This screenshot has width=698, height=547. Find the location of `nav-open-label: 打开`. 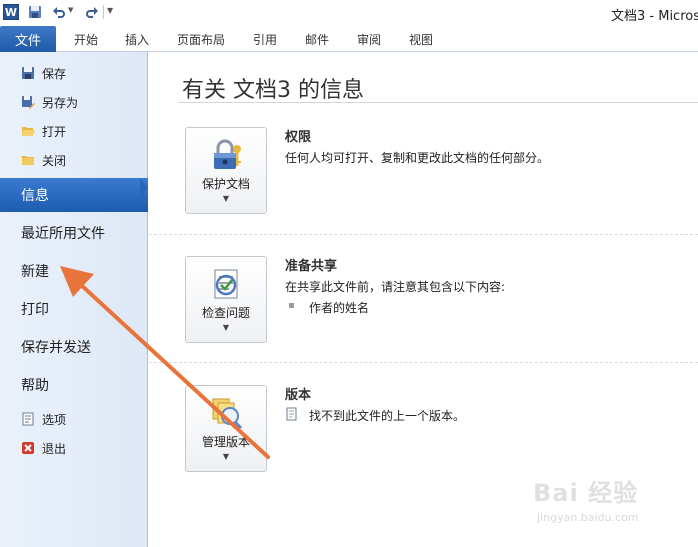

nav-open-label: 打开 is located at coordinates (54, 131).